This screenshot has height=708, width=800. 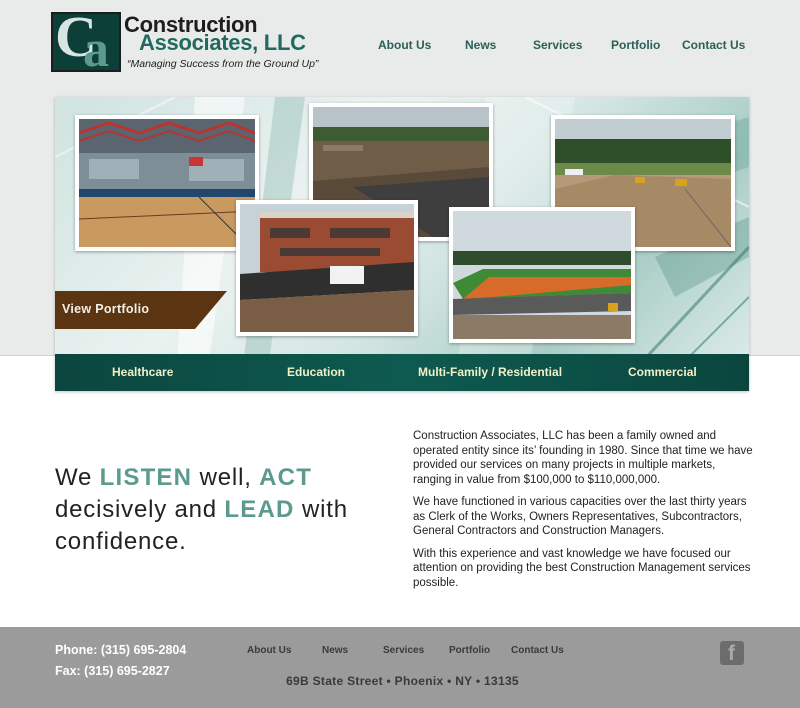 I want to click on slogan-emphasis-listen: LISTEN, so click(x=146, y=477).